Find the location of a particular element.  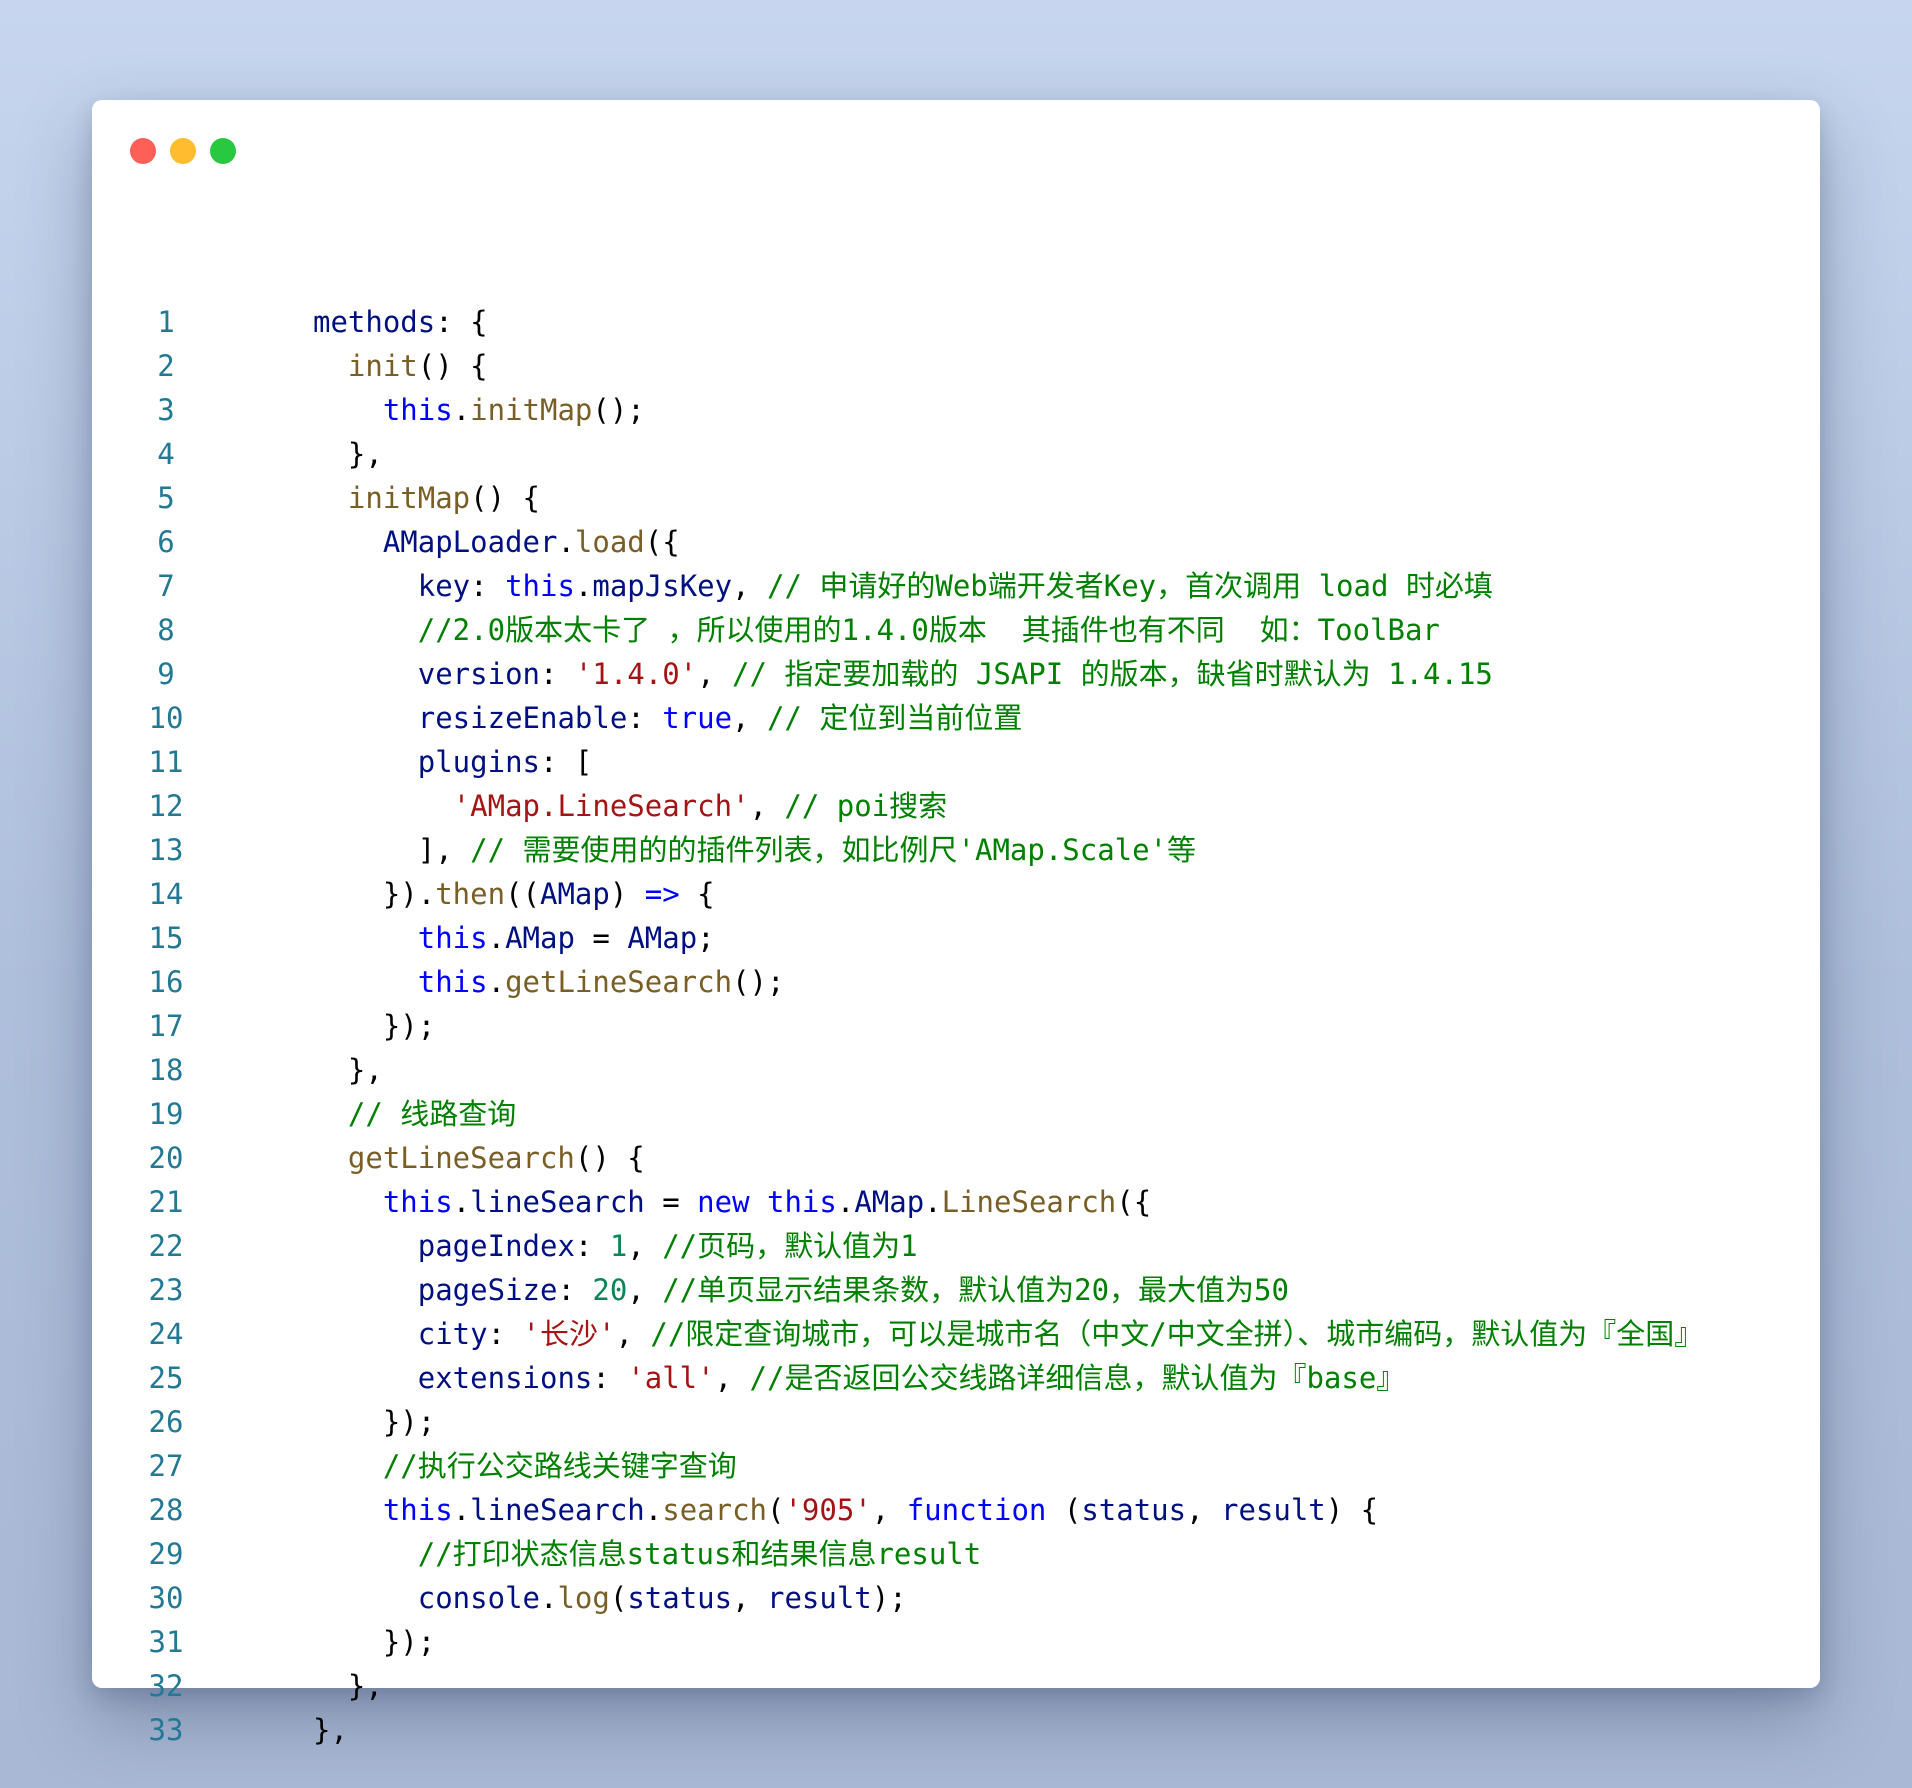

line-source: init() { is located at coordinates (400, 366).